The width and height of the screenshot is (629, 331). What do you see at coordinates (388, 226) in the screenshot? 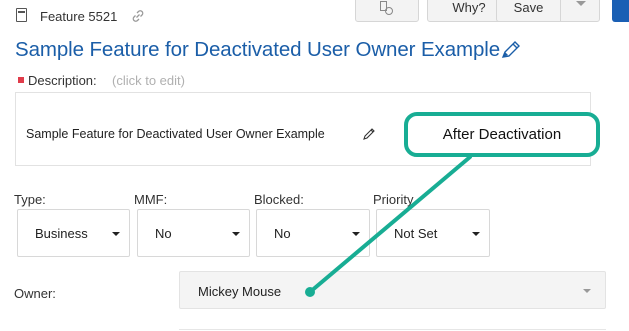
I see `annotation-arrow` at bounding box center [388, 226].